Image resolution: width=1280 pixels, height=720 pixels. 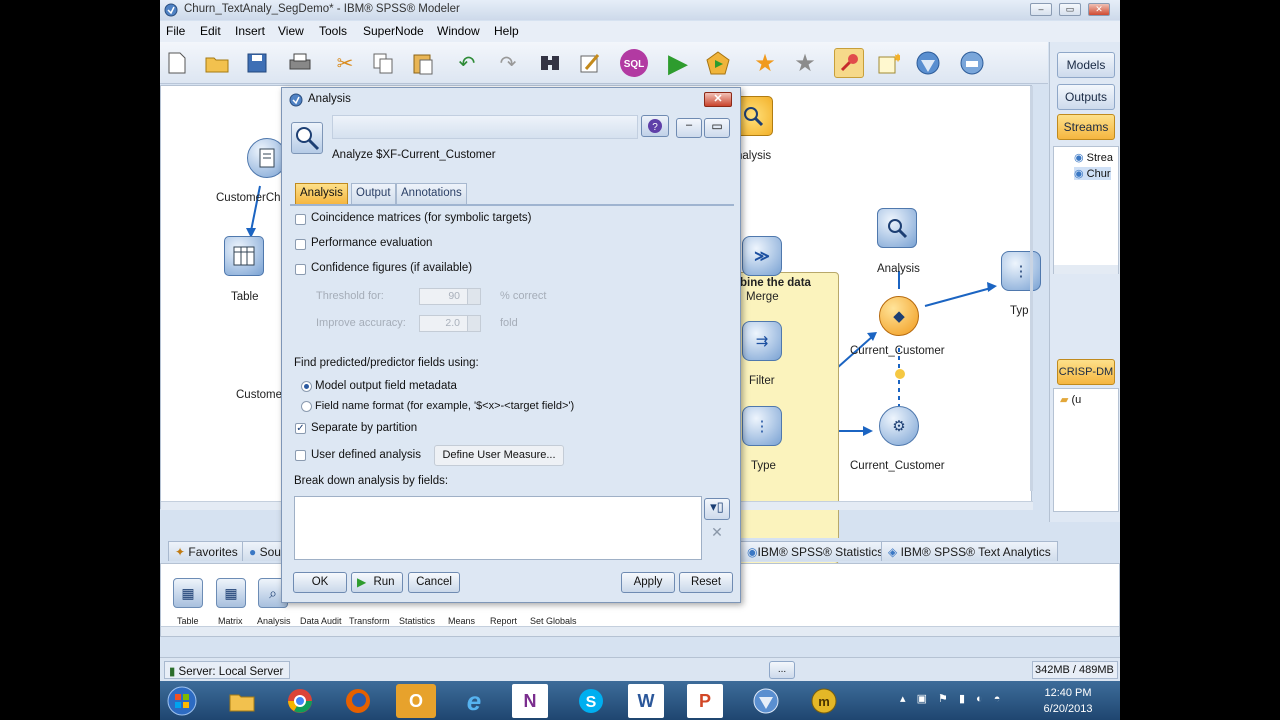 What do you see at coordinates (508, 63) in the screenshot?
I see `redo-icon: ↷` at bounding box center [508, 63].